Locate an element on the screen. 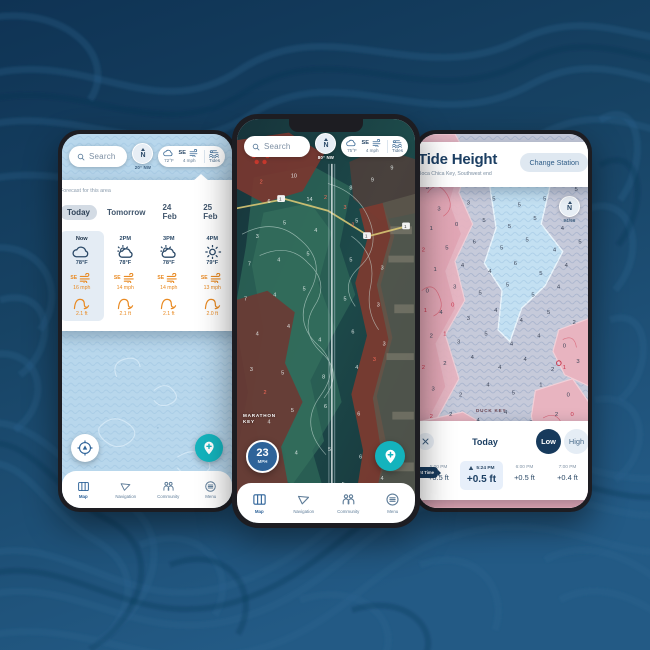  phone-notch is located at coordinates (326, 125).